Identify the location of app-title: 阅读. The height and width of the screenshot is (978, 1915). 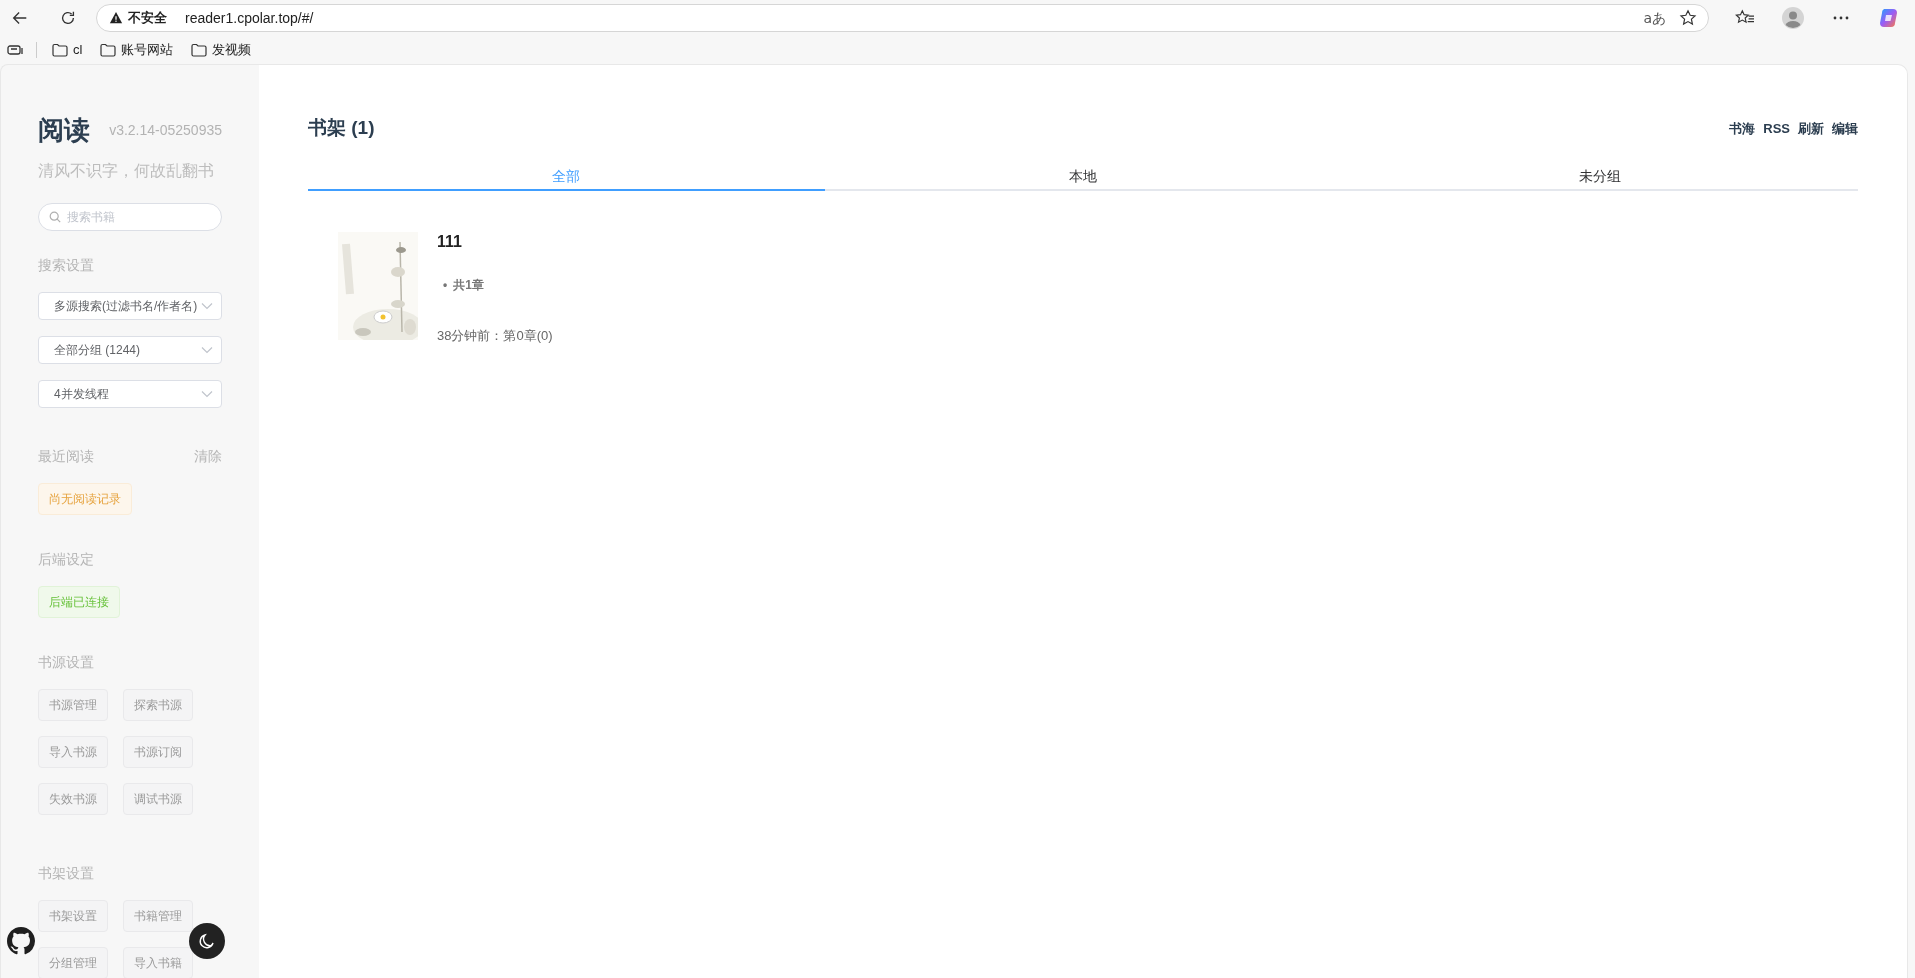
(64, 130).